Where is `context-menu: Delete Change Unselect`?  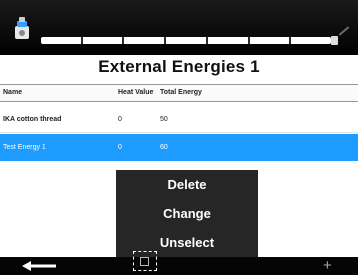 context-menu: Delete Change Unselect is located at coordinates (187, 213).